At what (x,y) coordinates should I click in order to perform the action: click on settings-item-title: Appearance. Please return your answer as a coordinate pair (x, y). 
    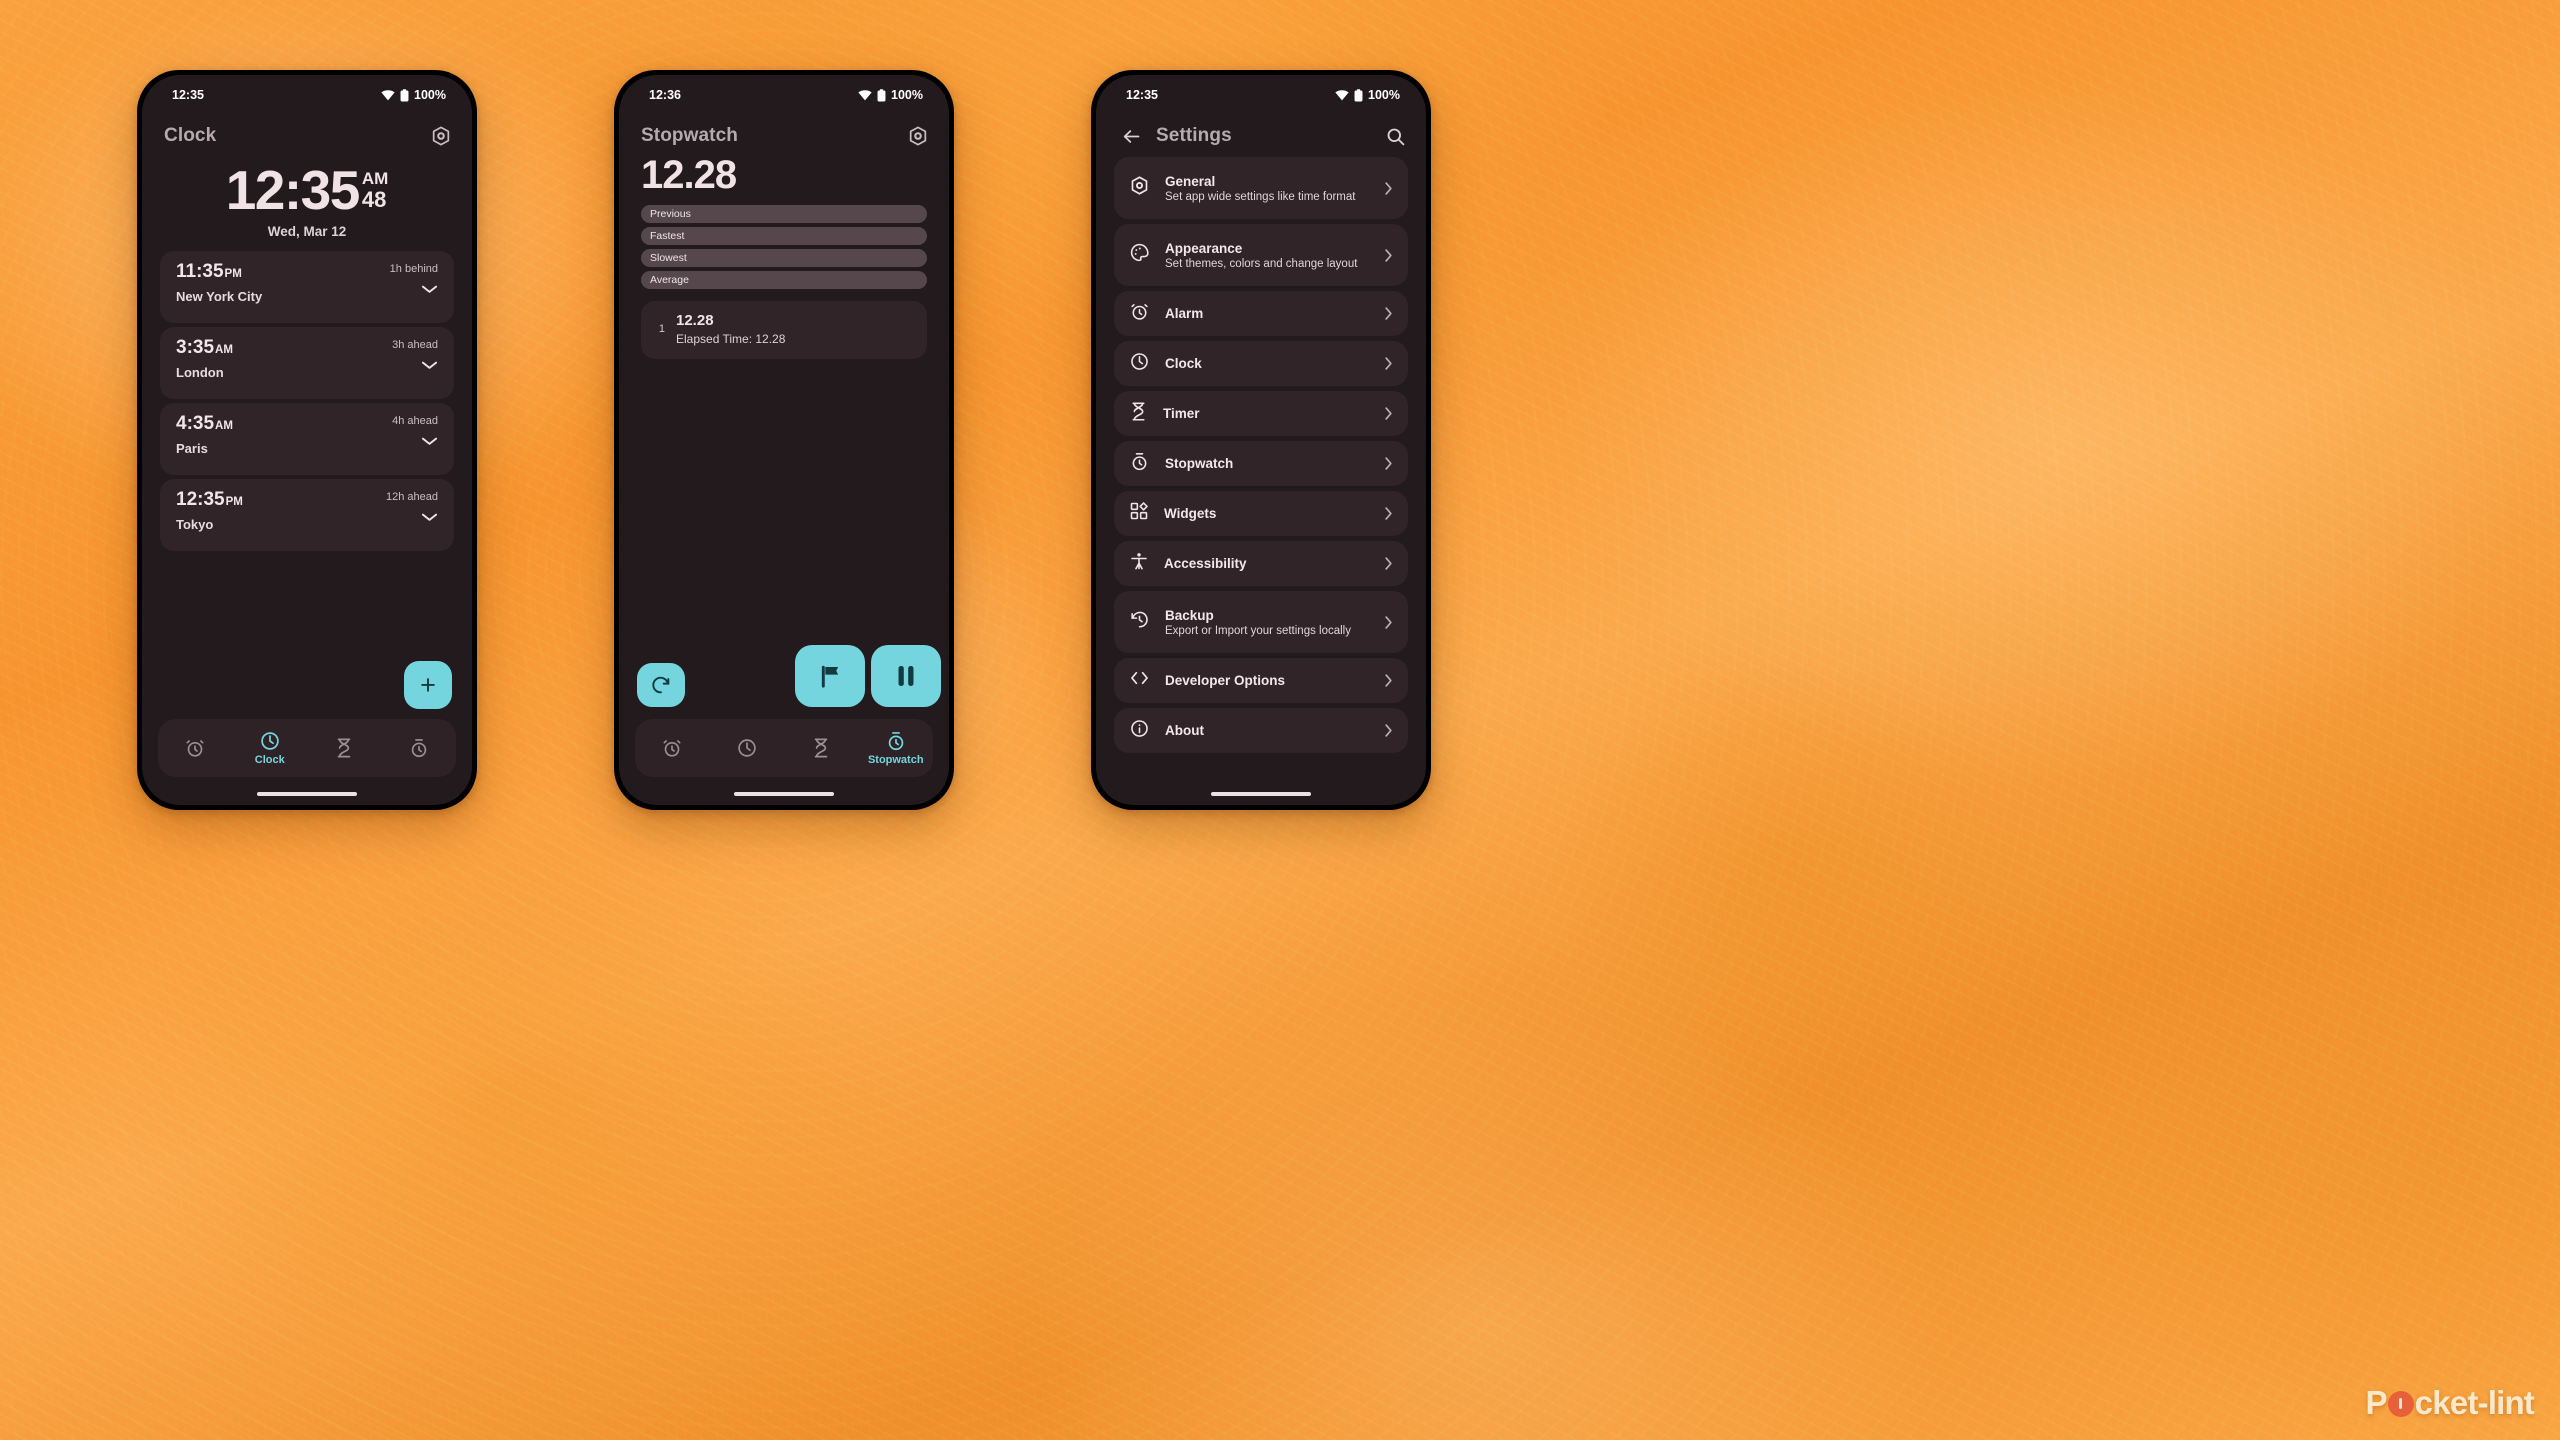
    Looking at the image, I should click on (1204, 248).